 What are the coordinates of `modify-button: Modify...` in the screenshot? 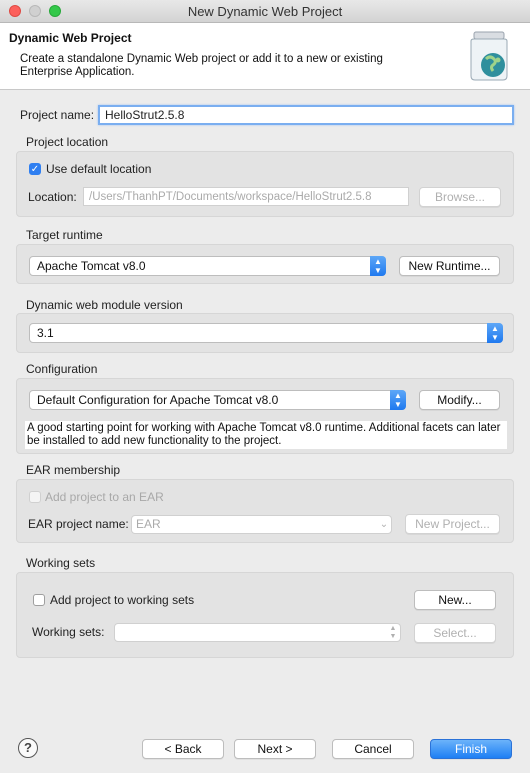 It's located at (459, 400).